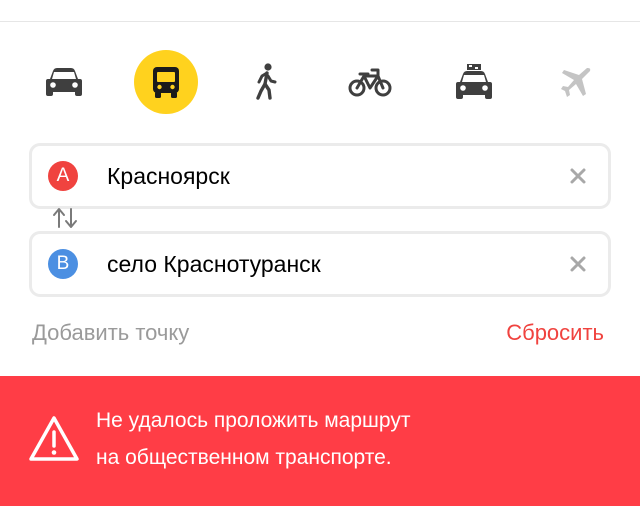  I want to click on top-divider, so click(320, 21).